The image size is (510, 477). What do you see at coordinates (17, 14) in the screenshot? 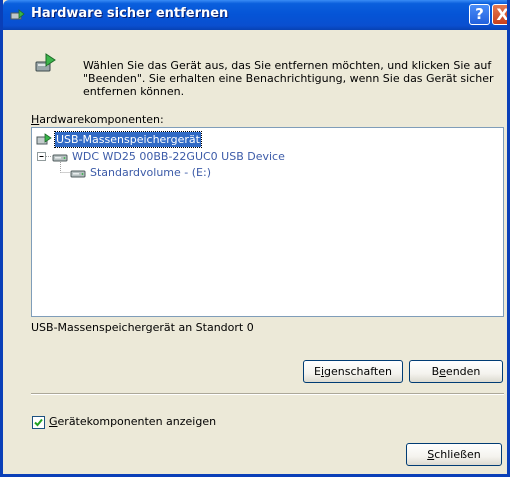
I see `safely-remove-hardware-icon` at bounding box center [17, 14].